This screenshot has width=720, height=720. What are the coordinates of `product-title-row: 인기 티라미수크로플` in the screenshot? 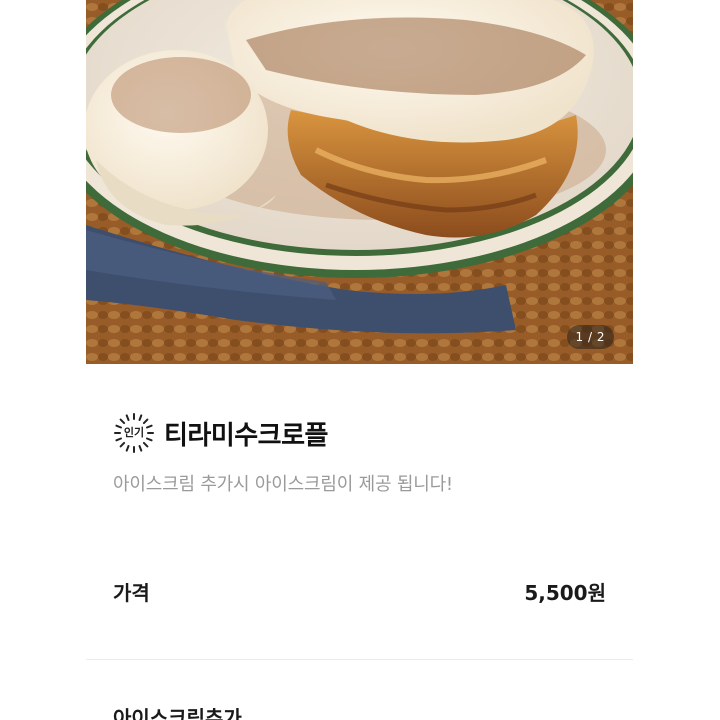 It's located at (220, 433).